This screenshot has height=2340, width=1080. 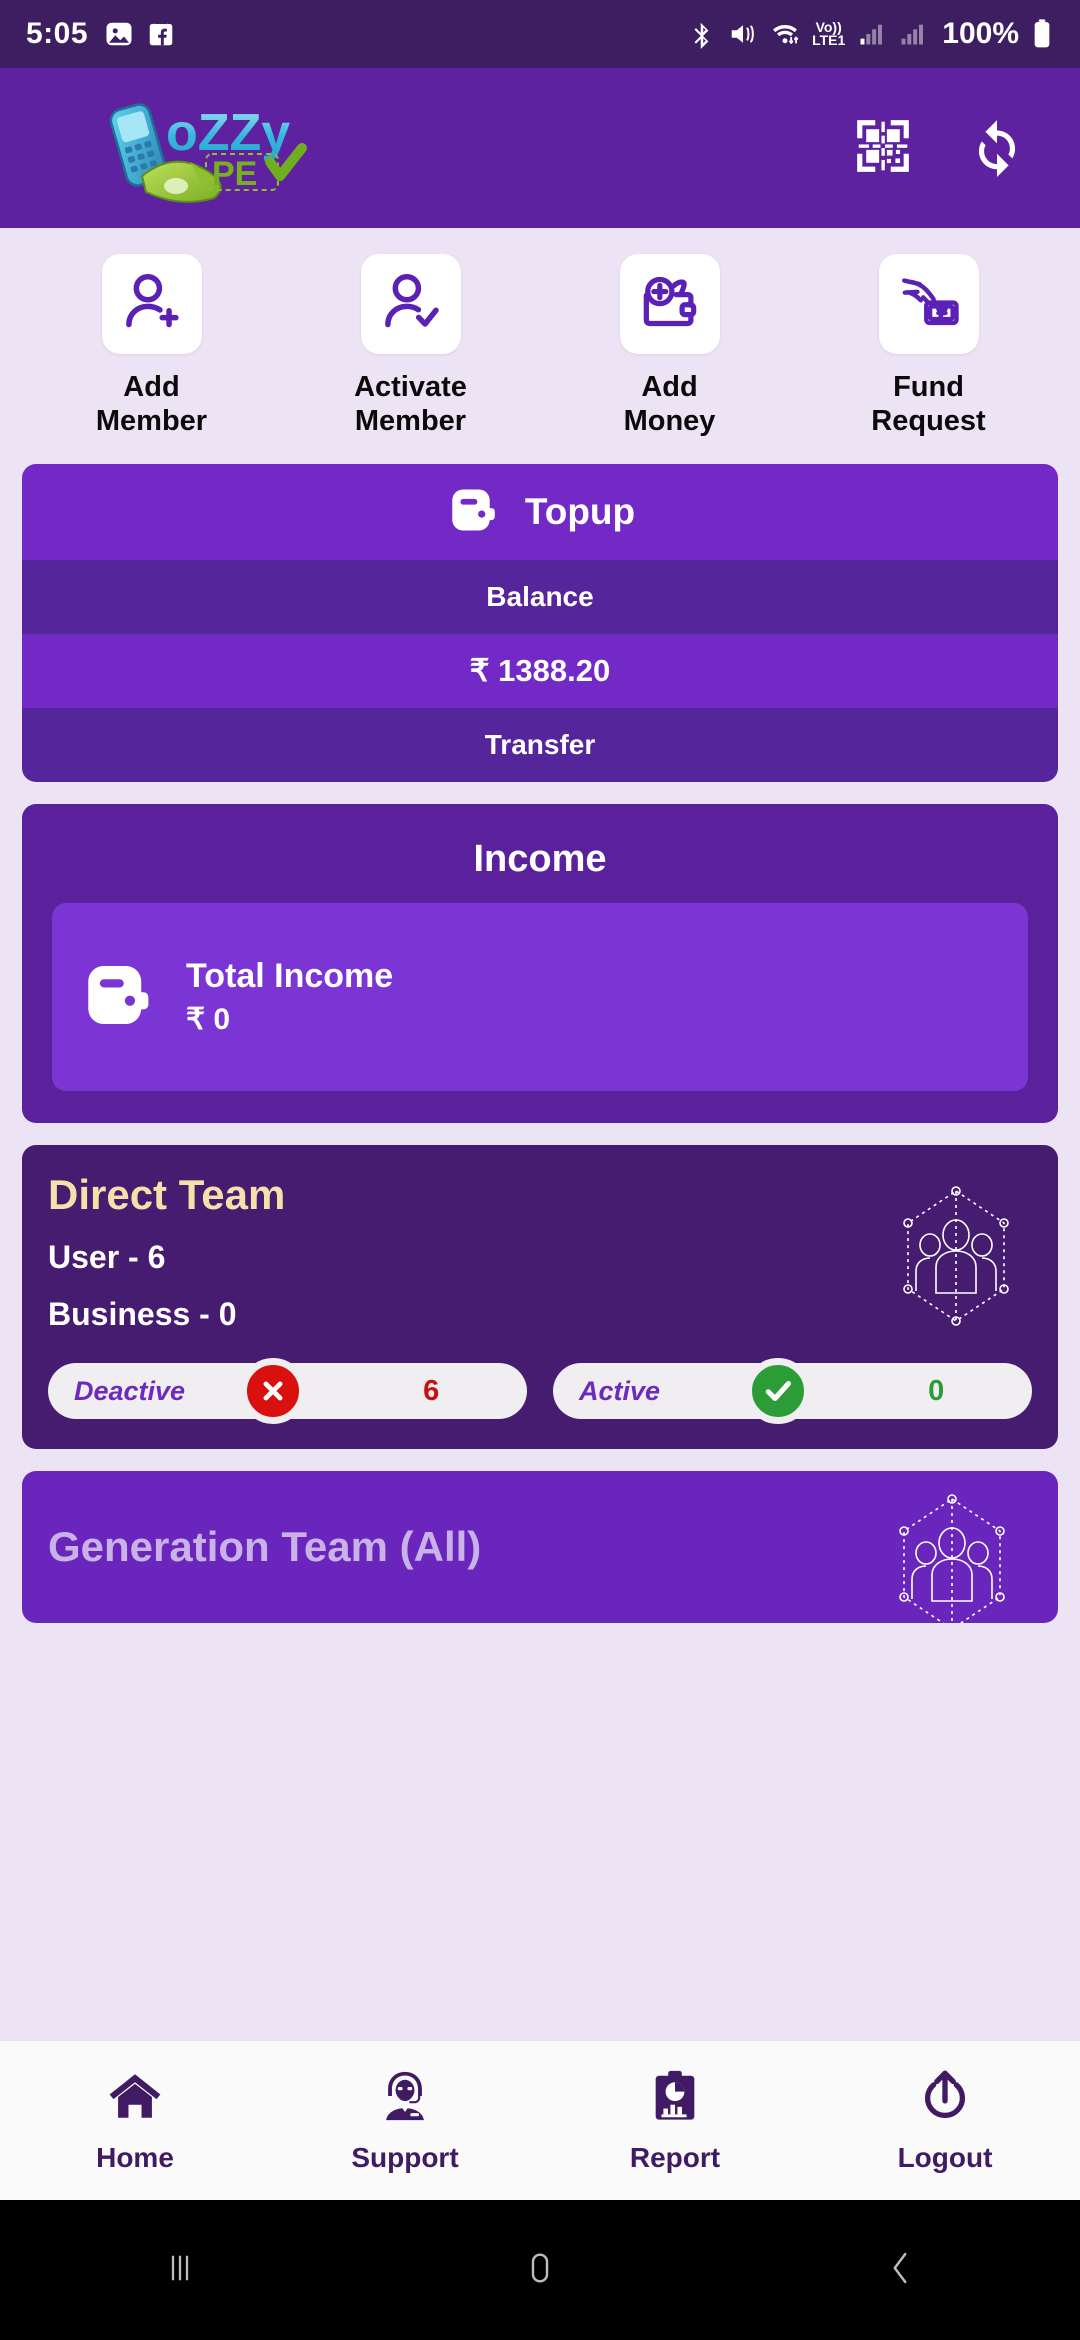 What do you see at coordinates (928, 404) in the screenshot?
I see `quick-action-label: Fund Request` at bounding box center [928, 404].